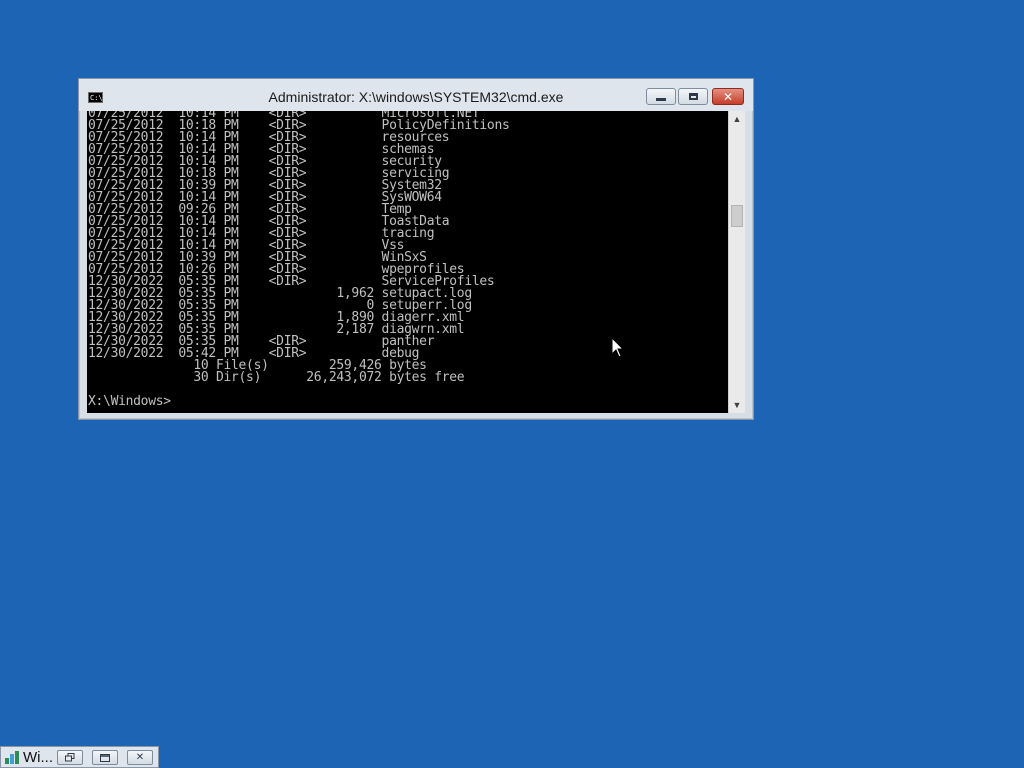 Image resolution: width=1024 pixels, height=768 pixels. What do you see at coordinates (736, 262) in the screenshot?
I see `vertical-scrollbar: ▲ ▼` at bounding box center [736, 262].